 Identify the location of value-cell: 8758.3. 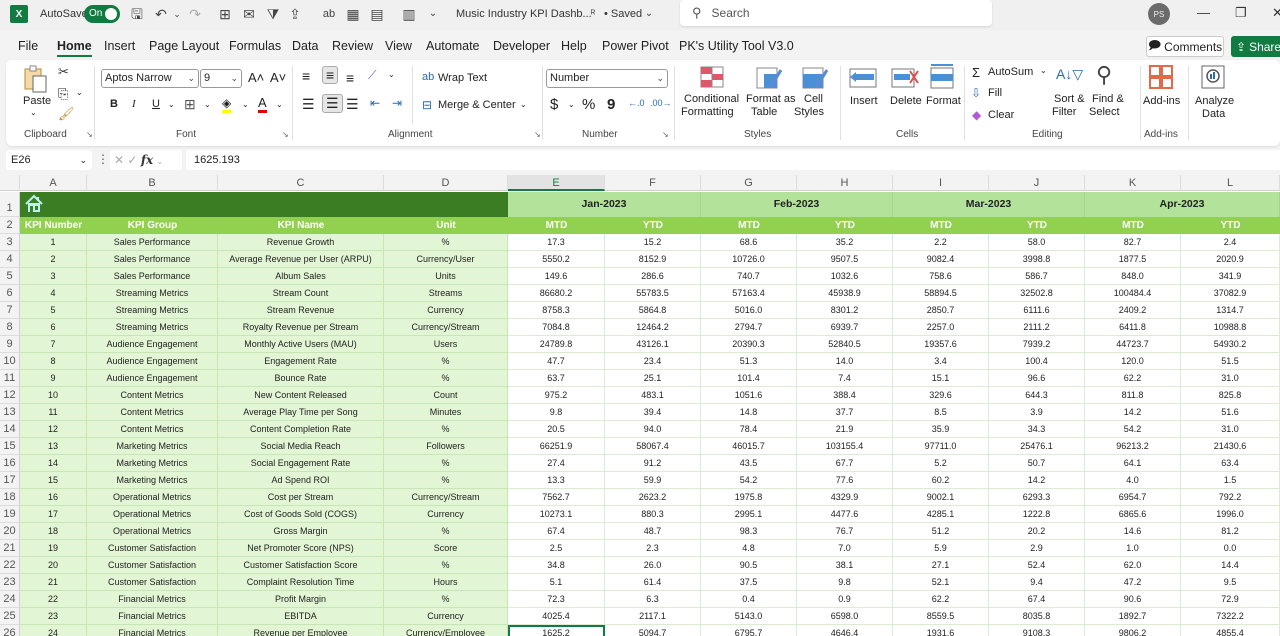
(556, 310).